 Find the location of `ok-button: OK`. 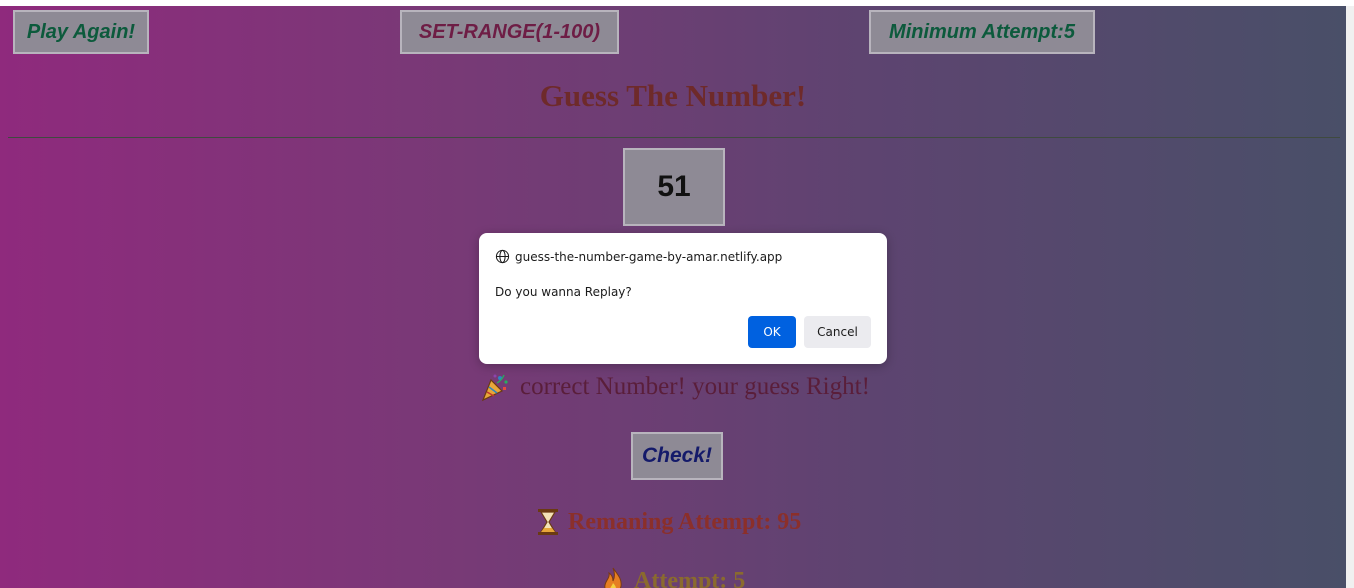

ok-button: OK is located at coordinates (772, 332).